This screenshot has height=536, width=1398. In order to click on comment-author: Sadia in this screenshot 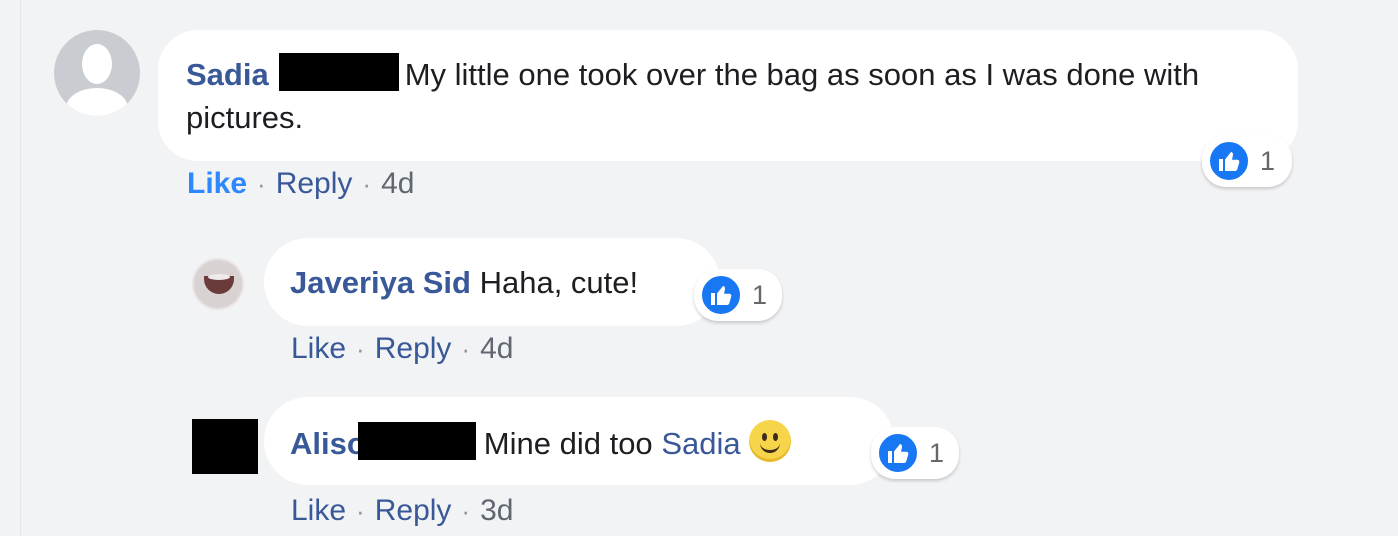, I will do `click(227, 74)`.